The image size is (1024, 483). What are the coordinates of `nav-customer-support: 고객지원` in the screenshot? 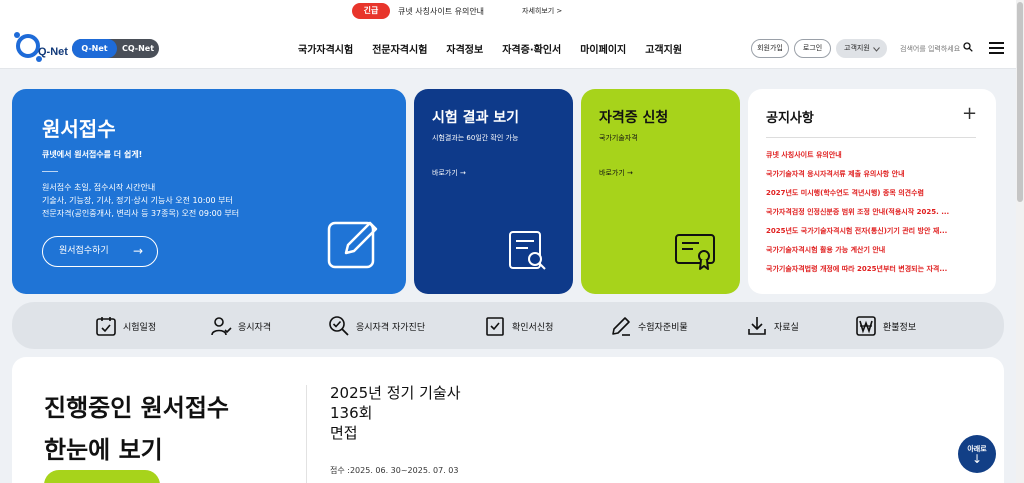 It's located at (663, 48).